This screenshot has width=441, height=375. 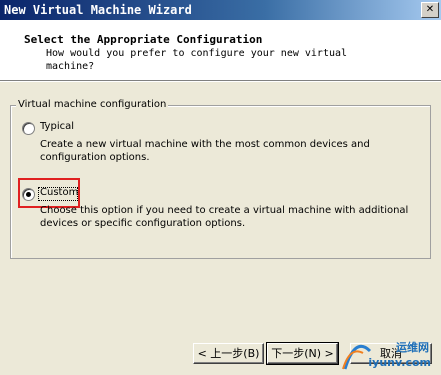 I want to click on header-separator, so click(x=220, y=81).